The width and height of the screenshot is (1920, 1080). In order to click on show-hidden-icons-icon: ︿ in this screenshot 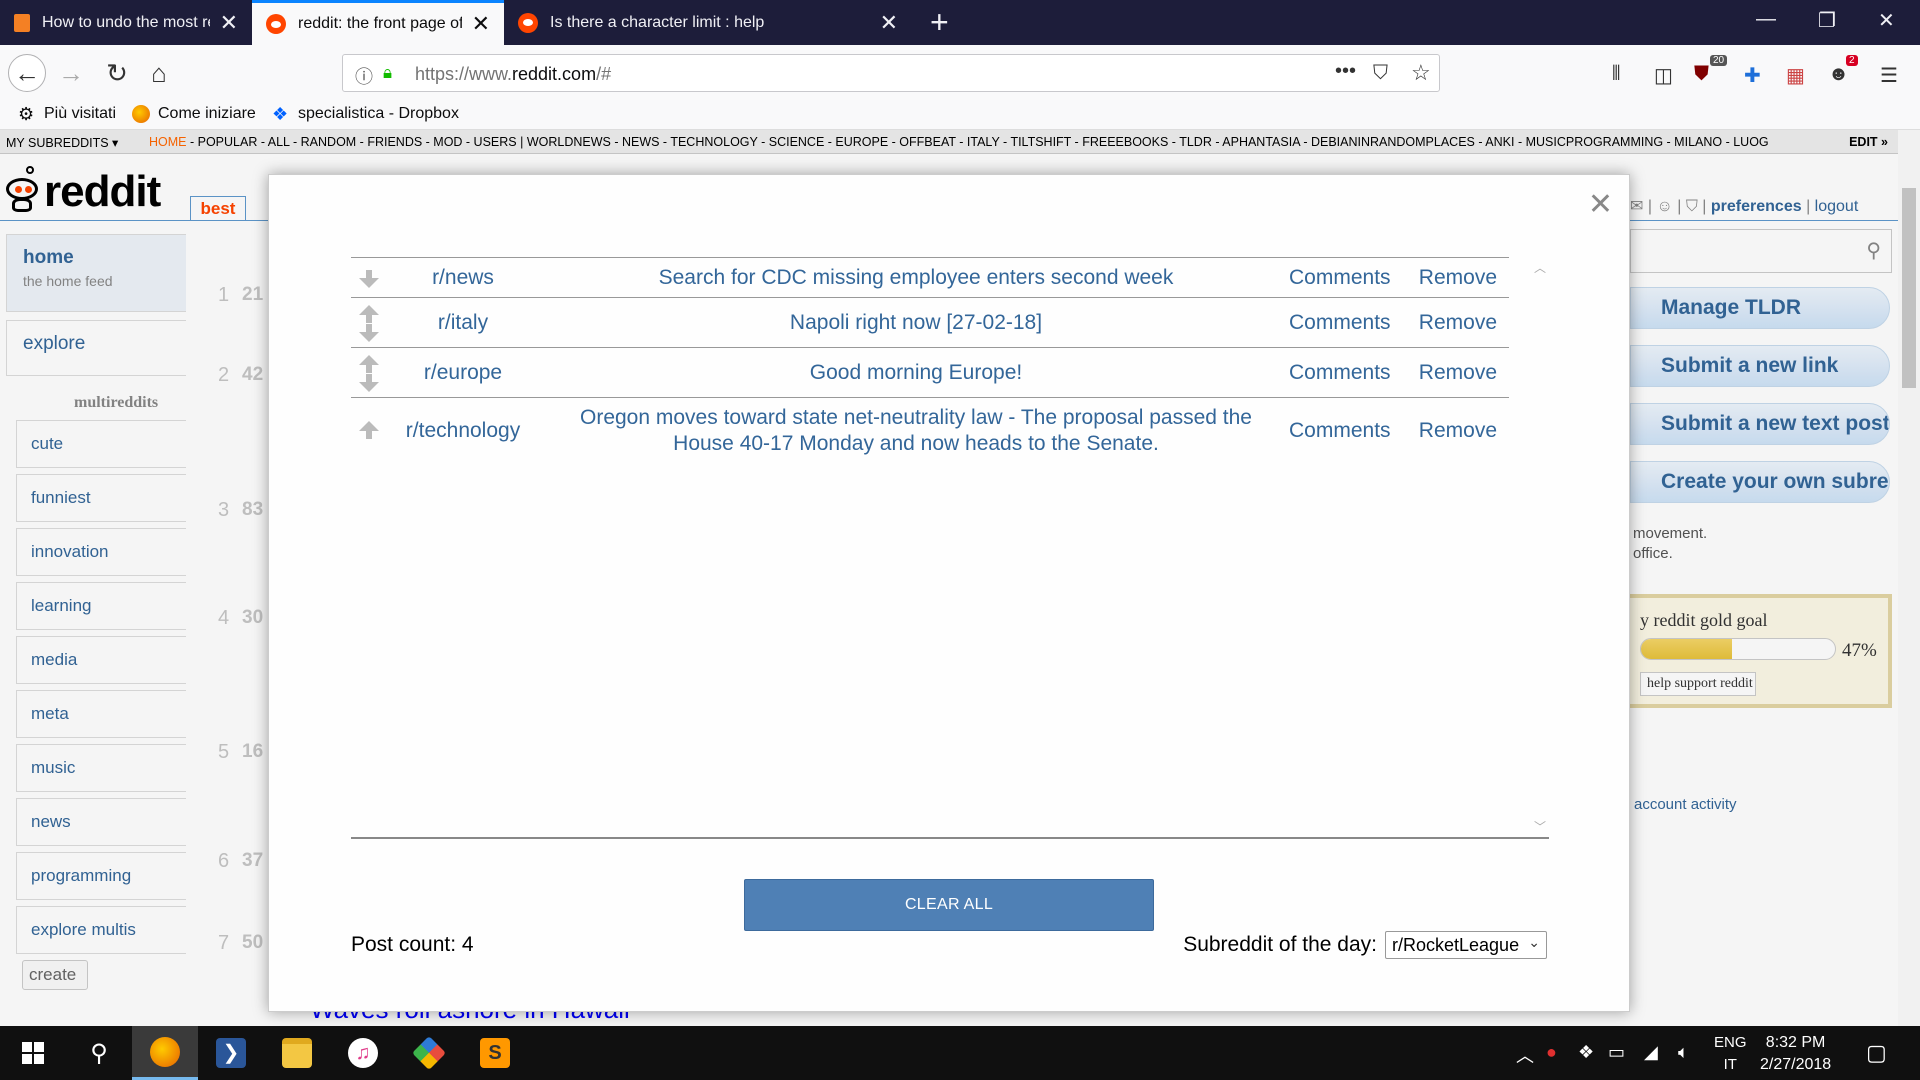, I will do `click(1525, 1055)`.